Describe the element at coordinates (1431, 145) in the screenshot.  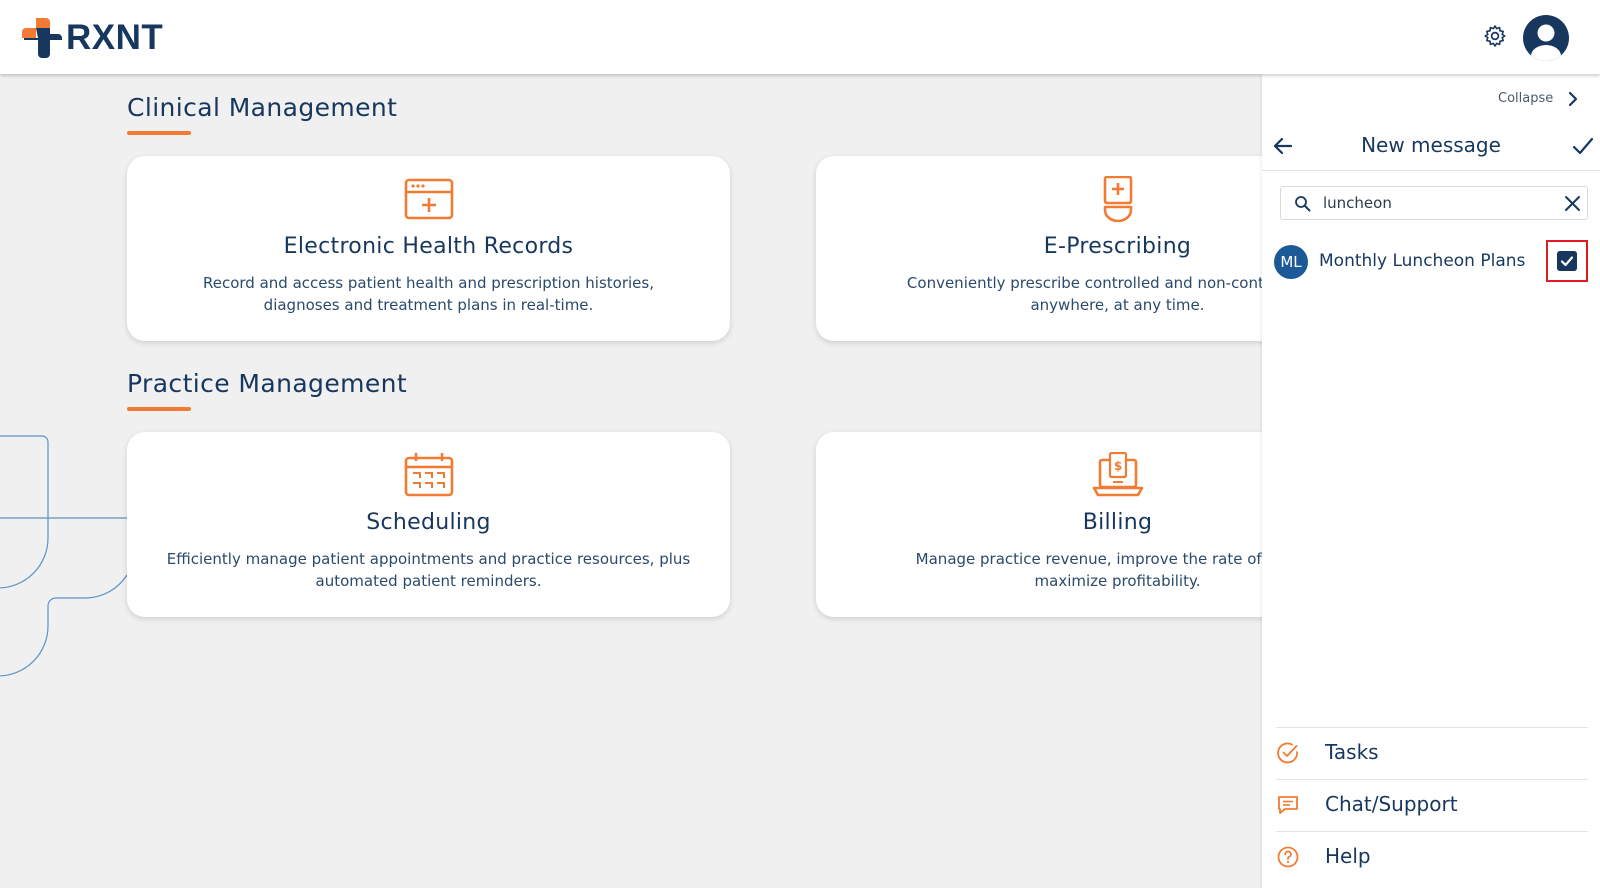
I see `new-message-title: New message` at that location.